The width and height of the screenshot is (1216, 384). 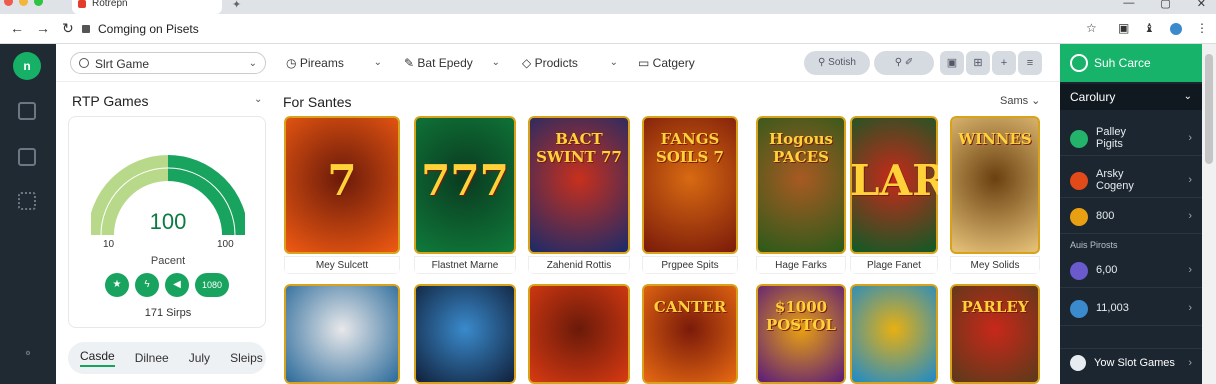 What do you see at coordinates (995, 334) in the screenshot?
I see `game-card: PARLEY` at bounding box center [995, 334].